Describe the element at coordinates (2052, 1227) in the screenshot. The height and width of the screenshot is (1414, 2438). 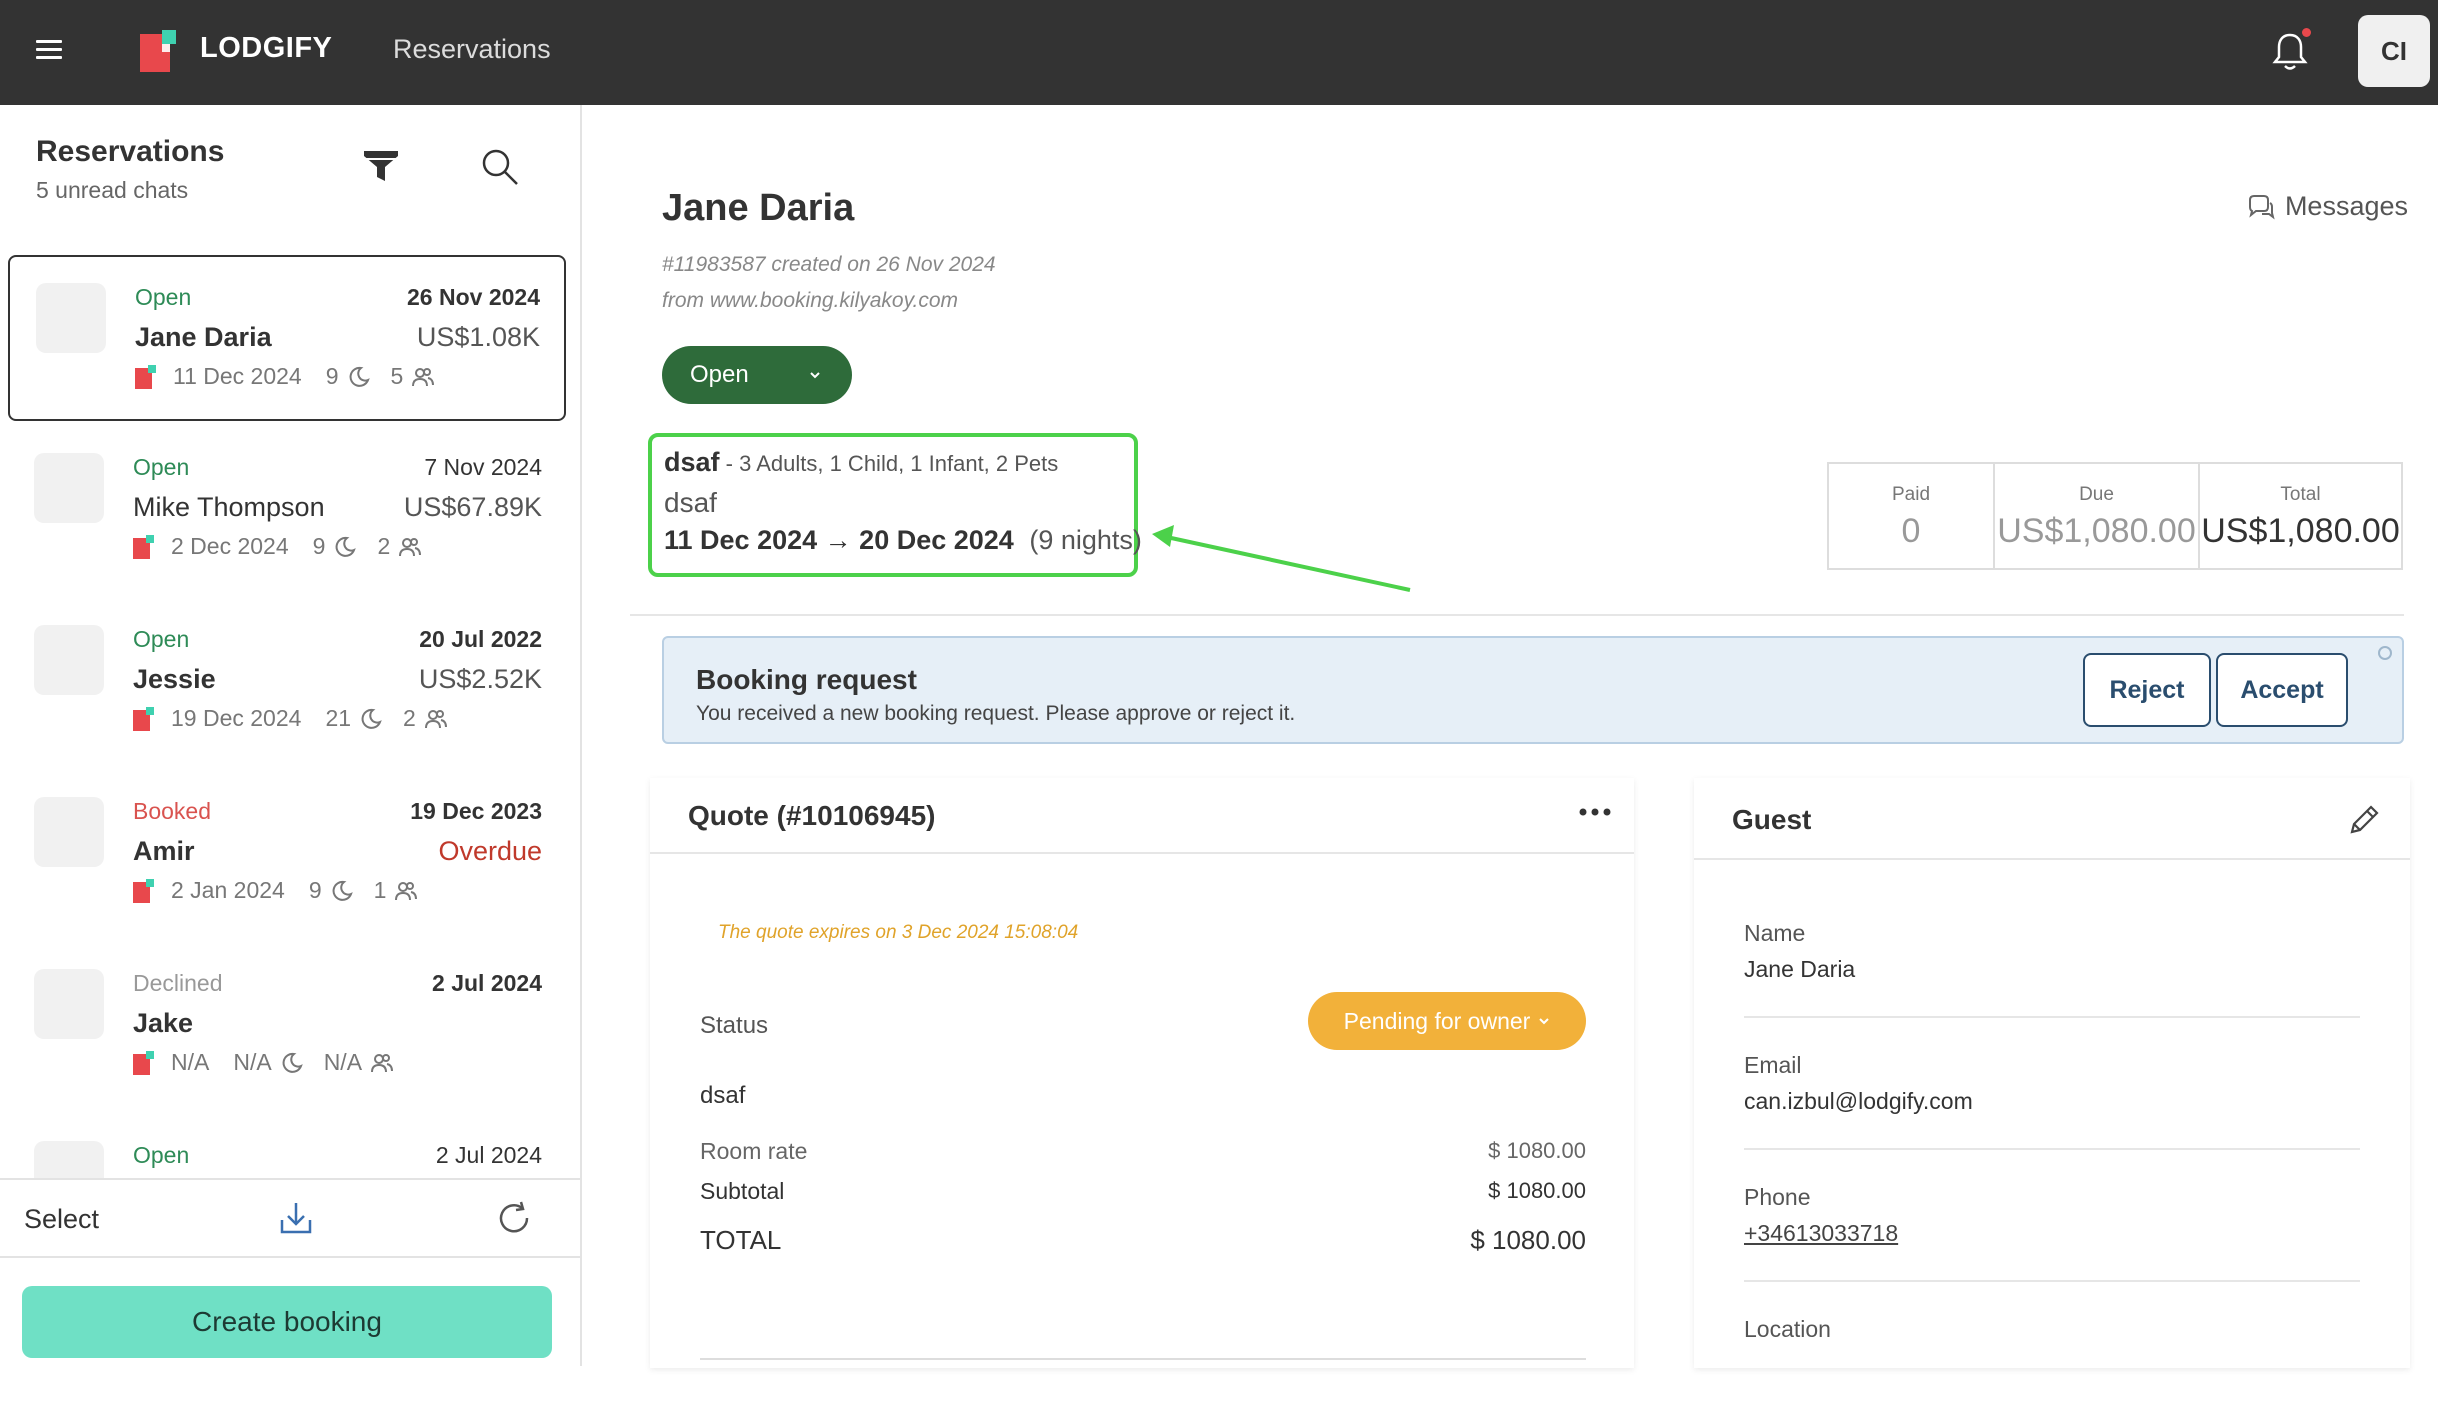
I see `guest-phone-field: Phone +34613033718` at that location.